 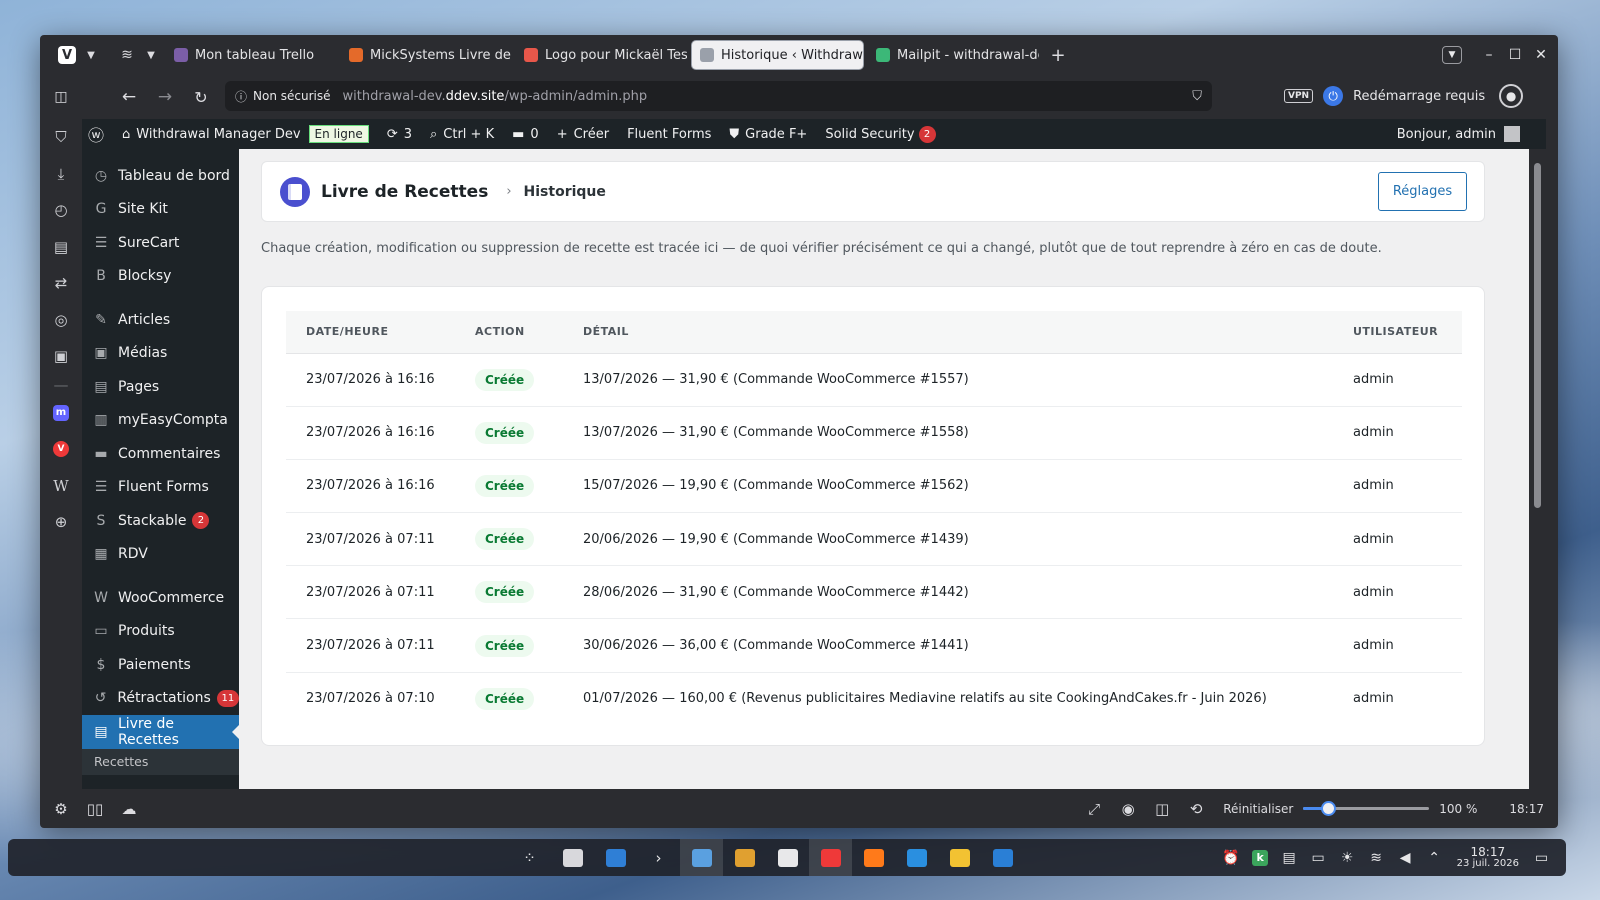 What do you see at coordinates (245, 134) in the screenshot?
I see `site-name-link: ⌂ Withdrawal Manager Dev En ligne` at bounding box center [245, 134].